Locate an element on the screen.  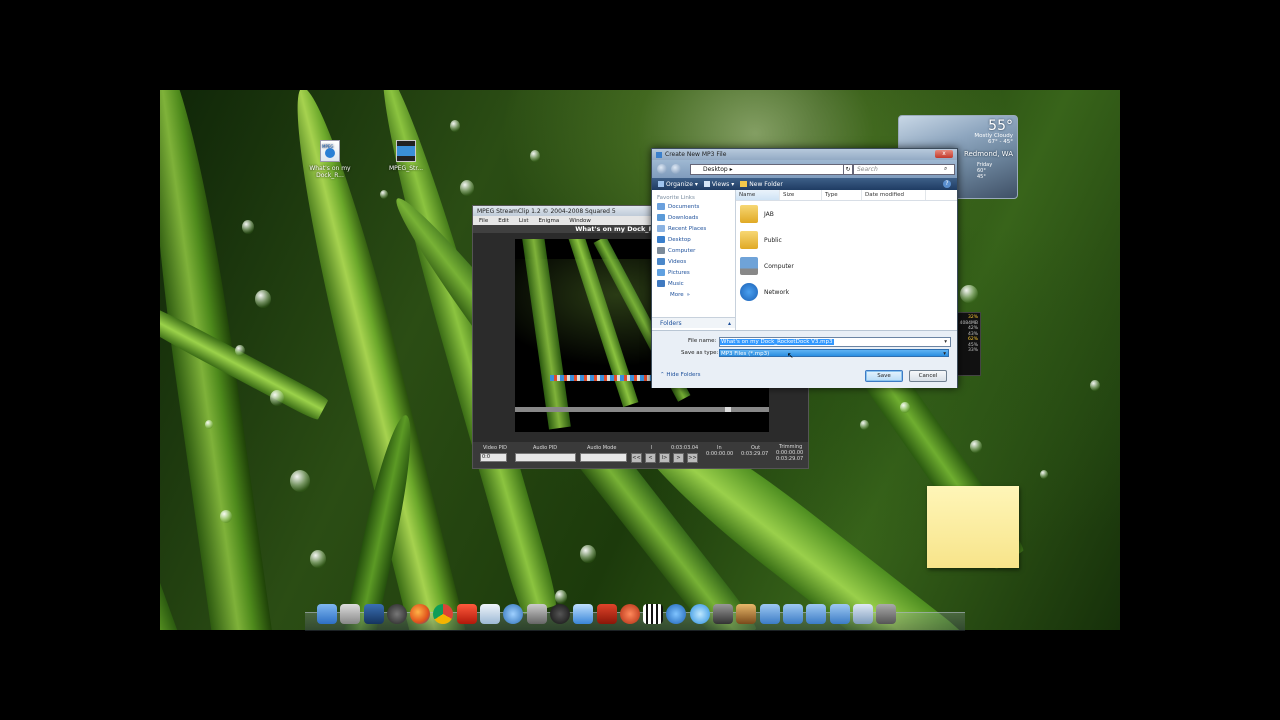
audio-pid-select is located at coordinates (545, 457).